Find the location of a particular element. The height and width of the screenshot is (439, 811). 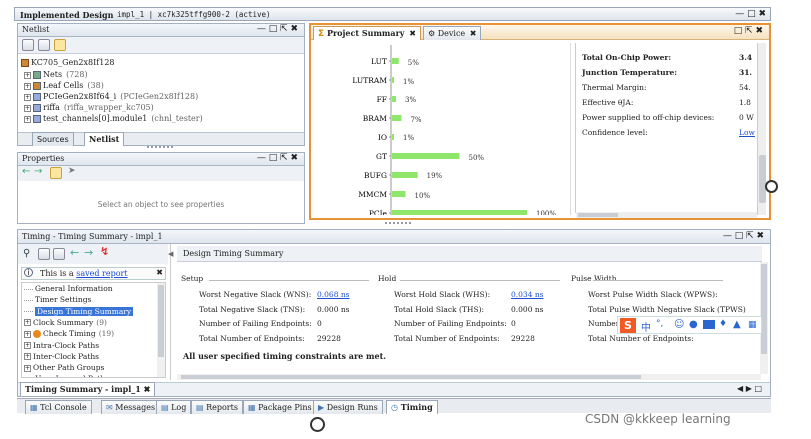

prev-icon: ← is located at coordinates (74, 252).